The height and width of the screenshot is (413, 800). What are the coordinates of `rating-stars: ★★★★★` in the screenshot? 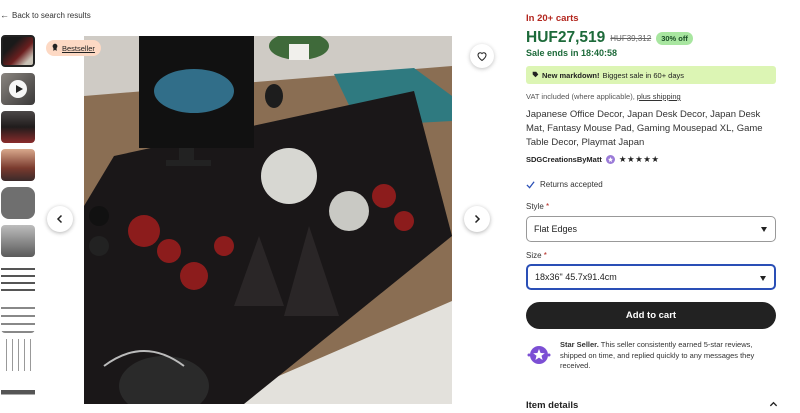 It's located at (639, 159).